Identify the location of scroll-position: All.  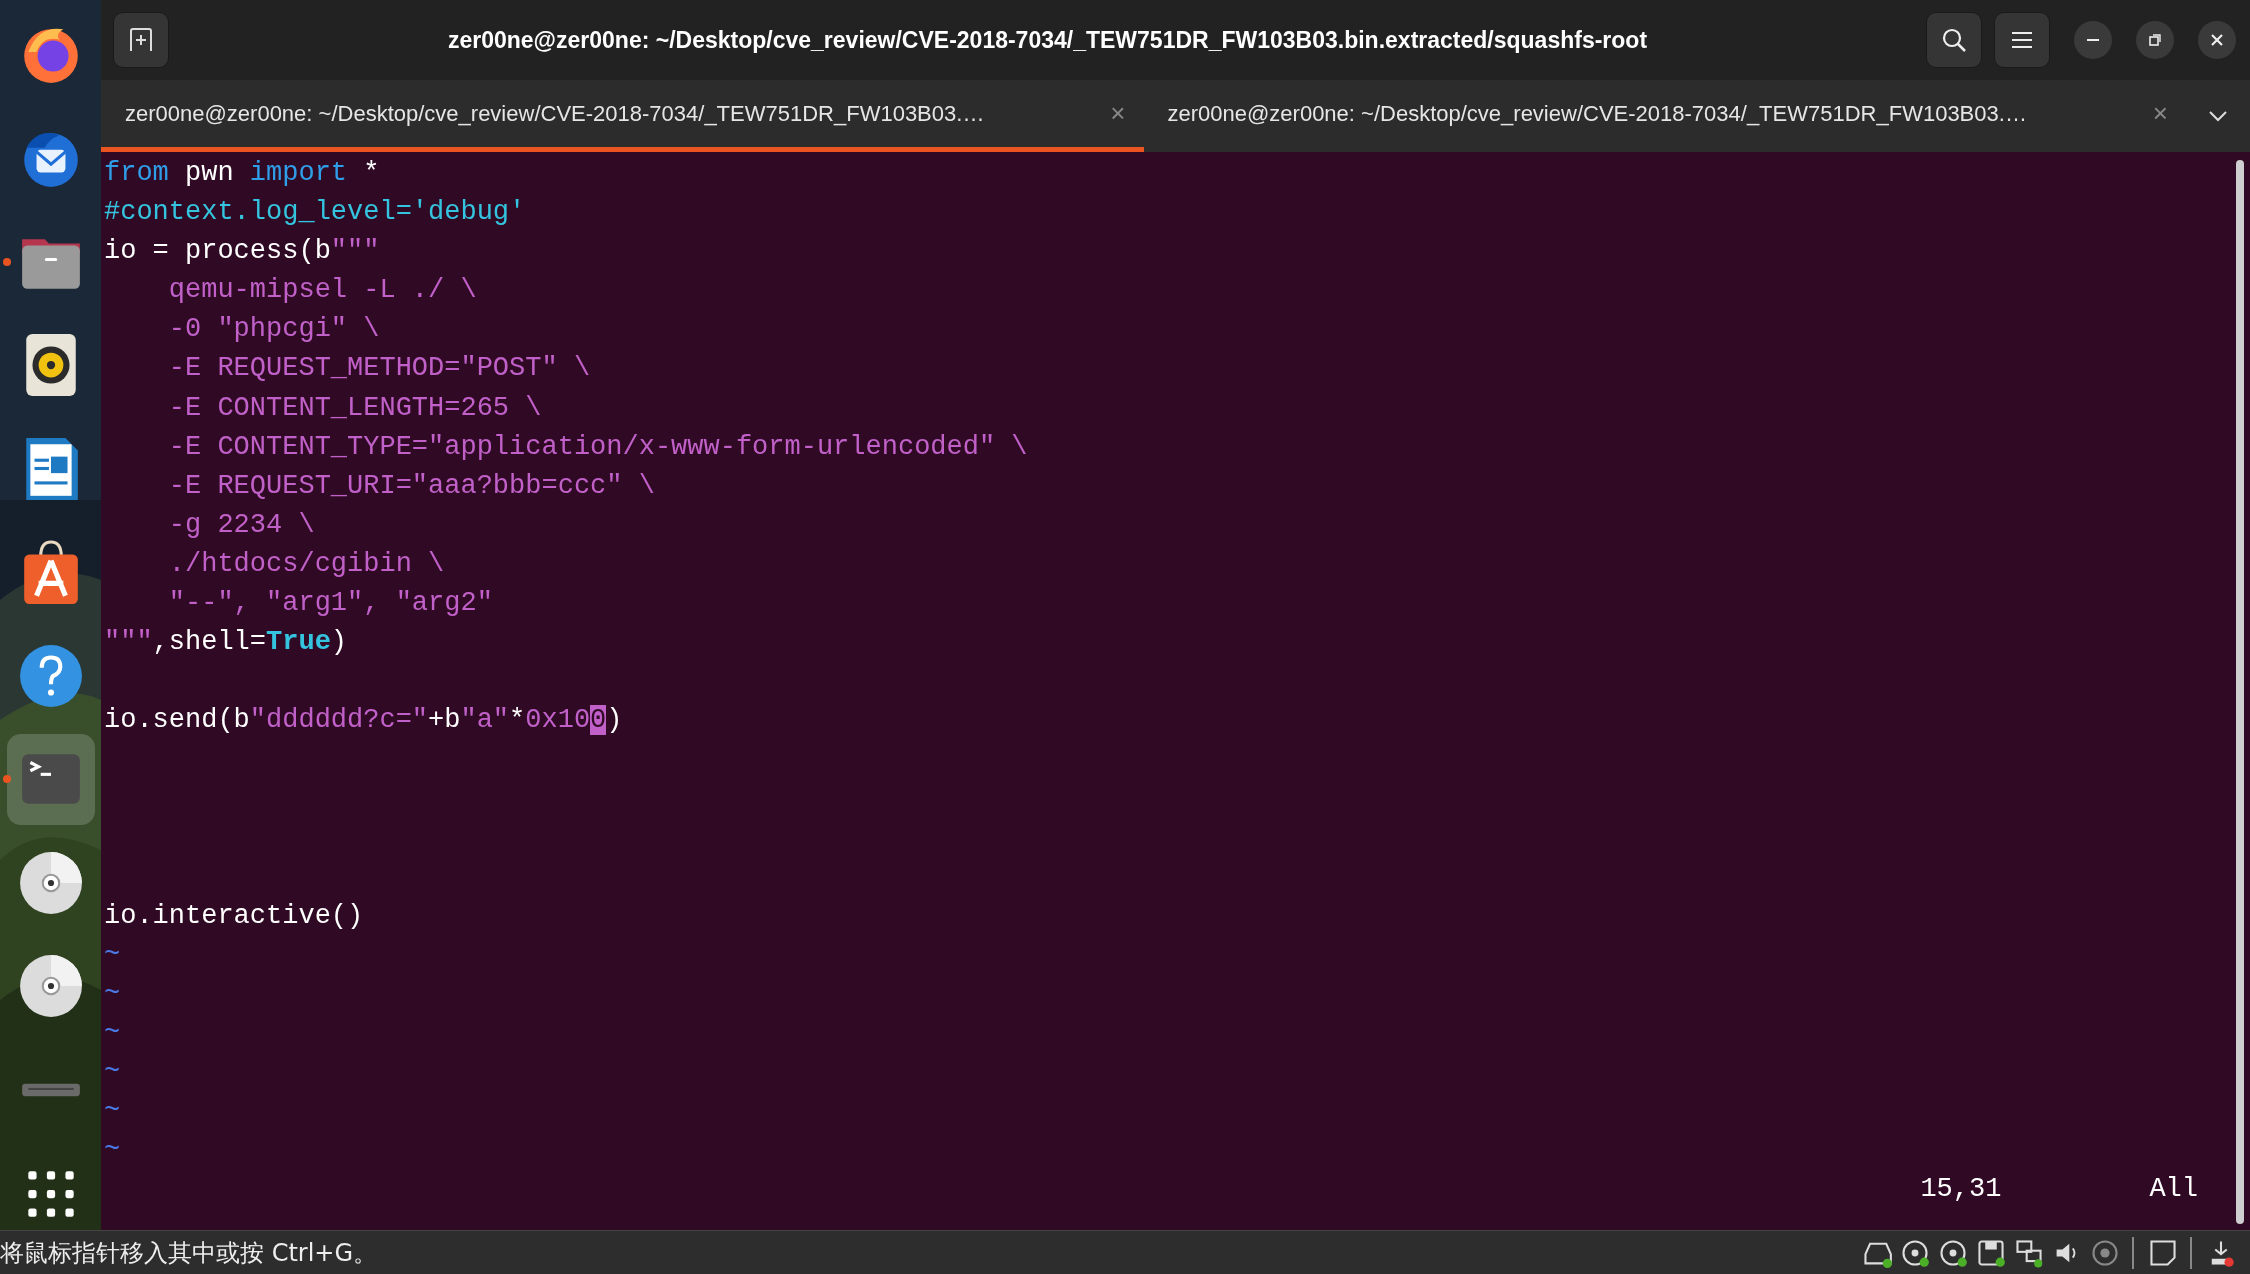
(2173, 1190).